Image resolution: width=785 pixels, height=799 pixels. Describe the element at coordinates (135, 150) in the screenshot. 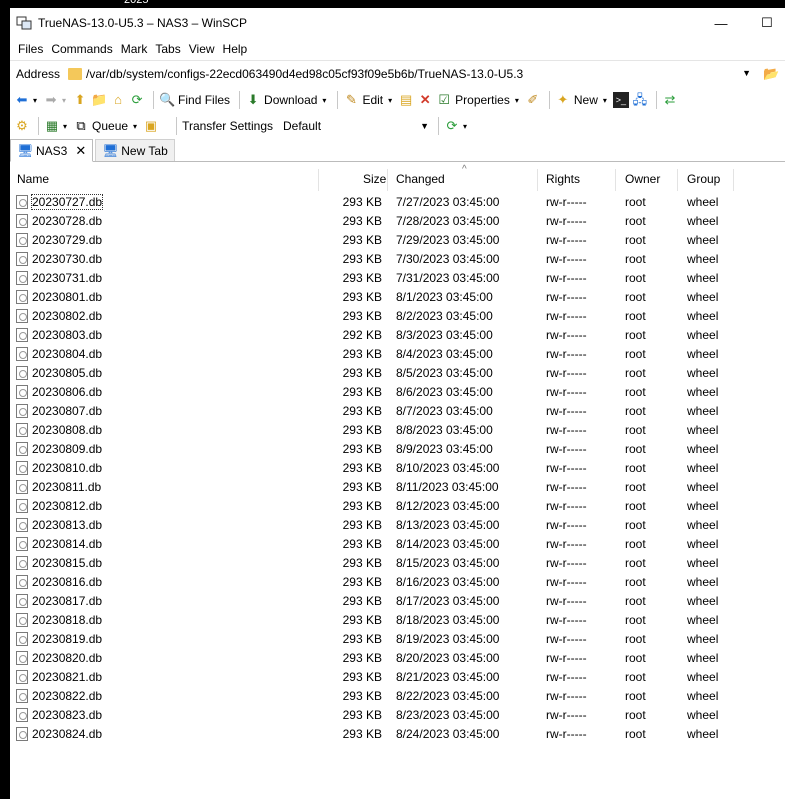

I see `tab-new: 🖥 New Tab` at that location.